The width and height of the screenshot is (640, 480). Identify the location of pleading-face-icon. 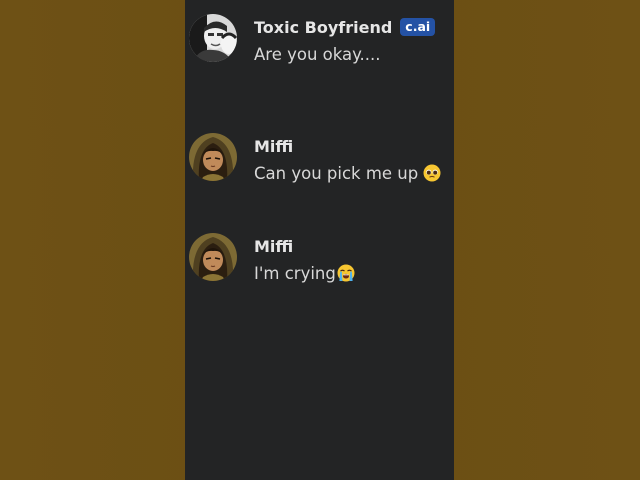
(432, 175).